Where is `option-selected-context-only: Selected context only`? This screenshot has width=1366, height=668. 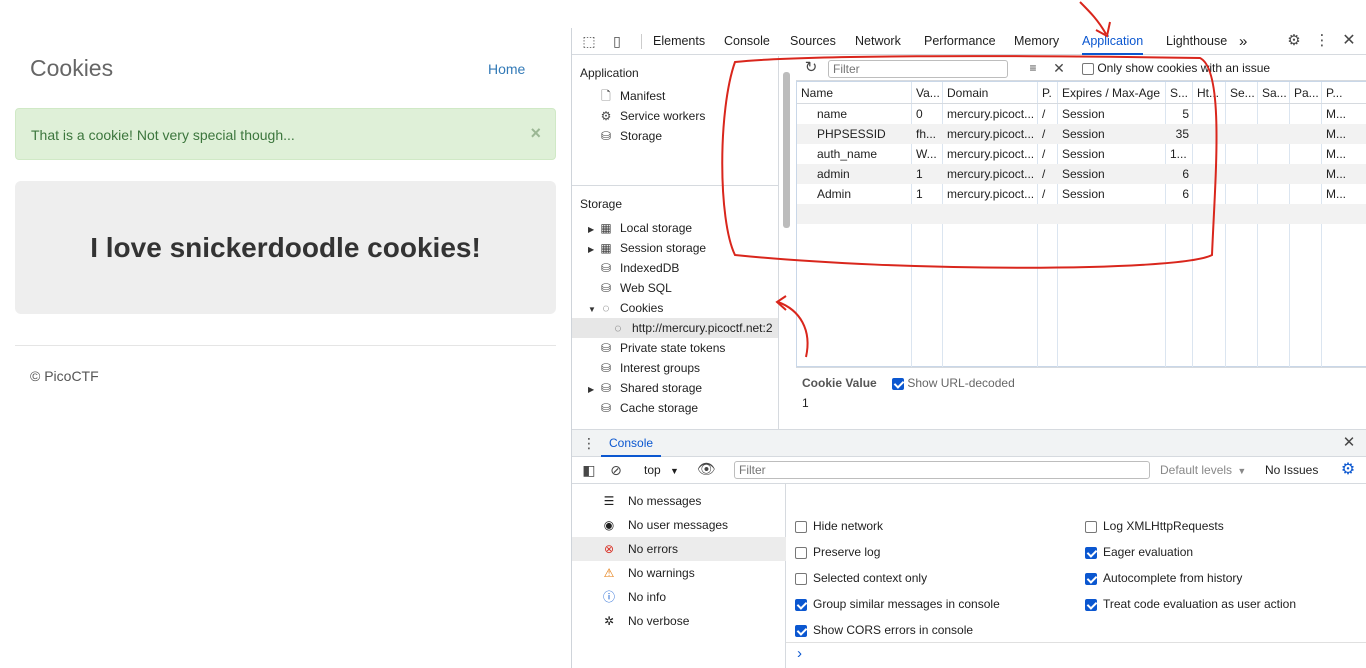
option-selected-context-only: Selected context only is located at coordinates (861, 578).